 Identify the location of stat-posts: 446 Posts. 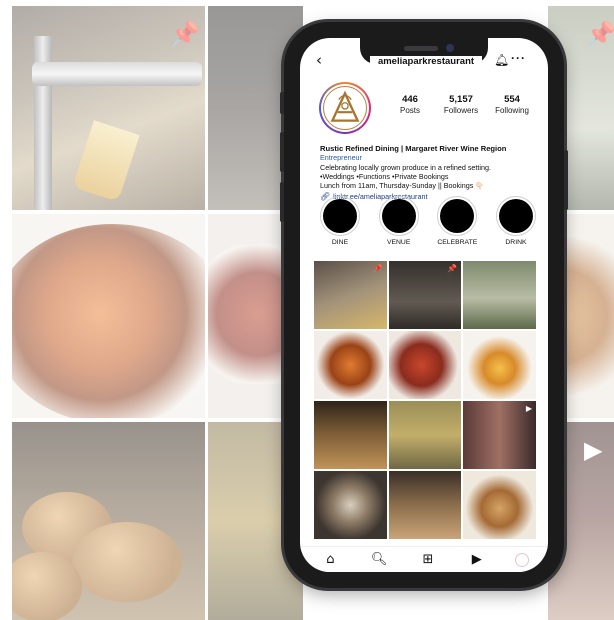
(410, 104).